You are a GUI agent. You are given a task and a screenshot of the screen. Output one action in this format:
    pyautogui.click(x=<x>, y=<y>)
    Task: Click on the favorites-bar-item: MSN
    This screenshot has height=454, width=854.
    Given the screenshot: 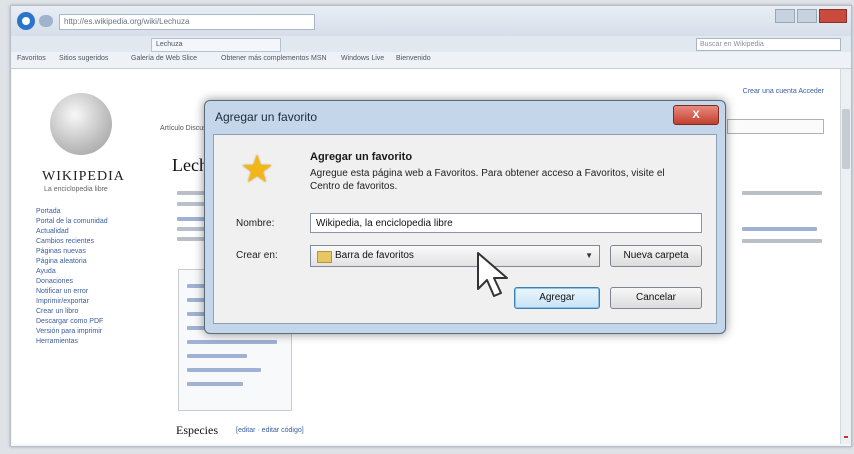 What is the action you would take?
    pyautogui.click(x=319, y=58)
    